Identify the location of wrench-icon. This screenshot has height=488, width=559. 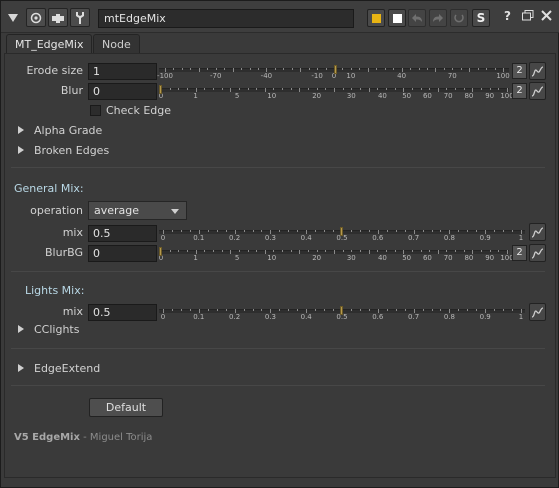
(80, 17).